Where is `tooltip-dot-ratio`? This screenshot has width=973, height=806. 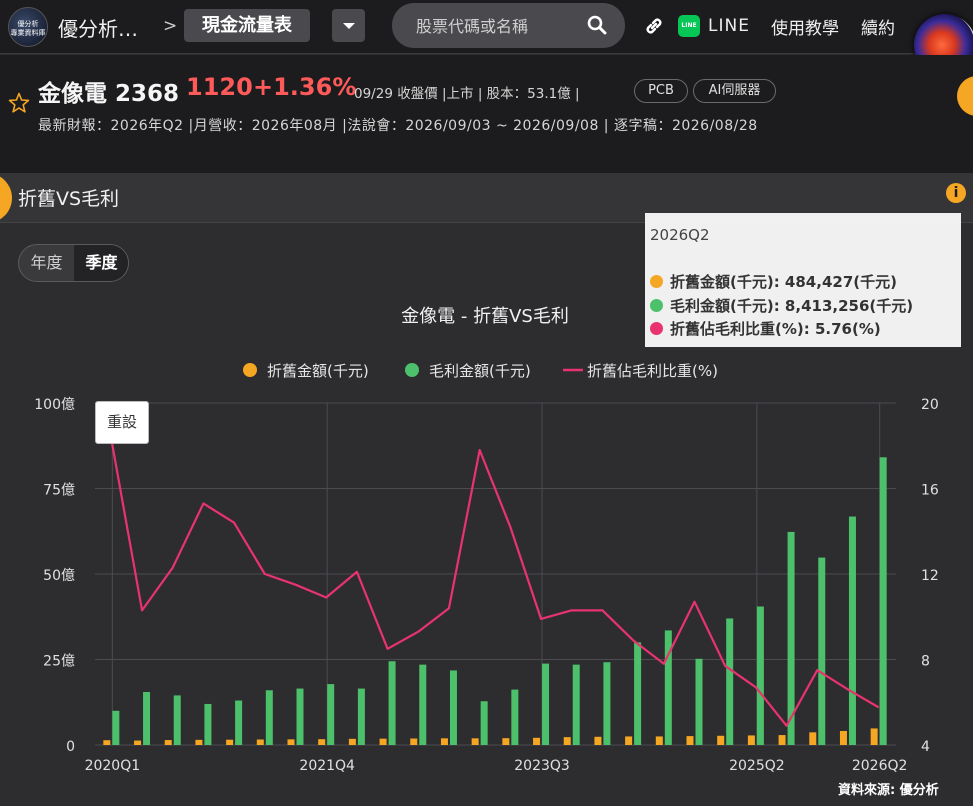 tooltip-dot-ratio is located at coordinates (656, 328).